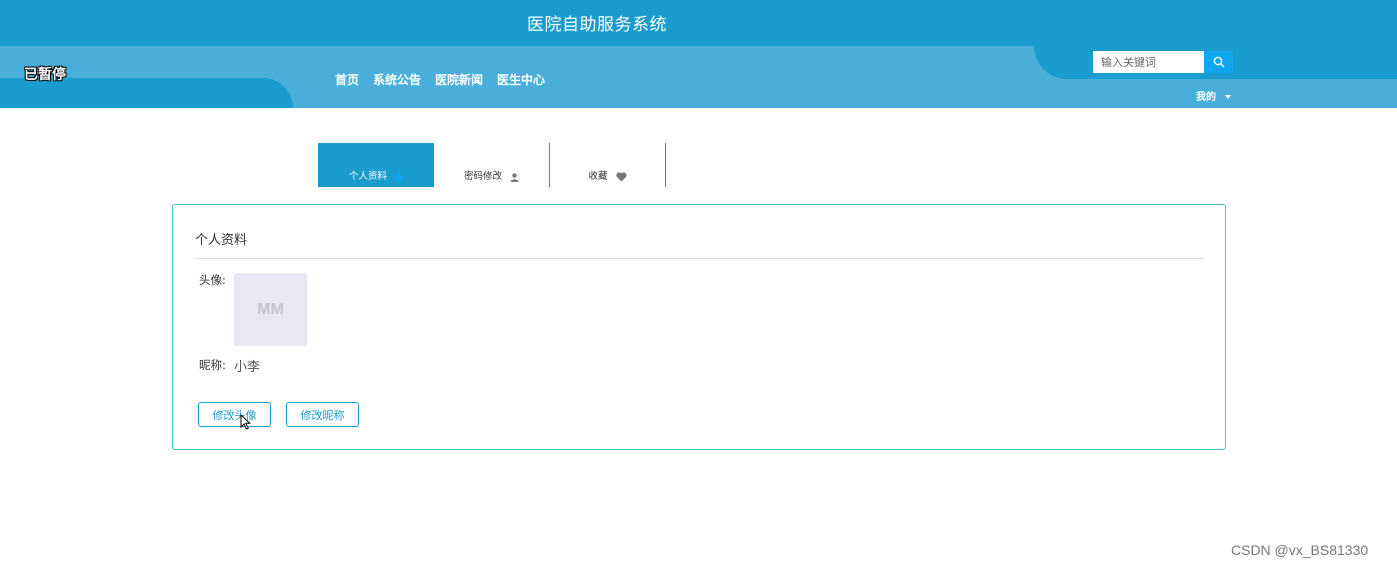 This screenshot has height=568, width=1397. Describe the element at coordinates (597, 25) in the screenshot. I see `site-title: 医院自助服务系统` at that location.